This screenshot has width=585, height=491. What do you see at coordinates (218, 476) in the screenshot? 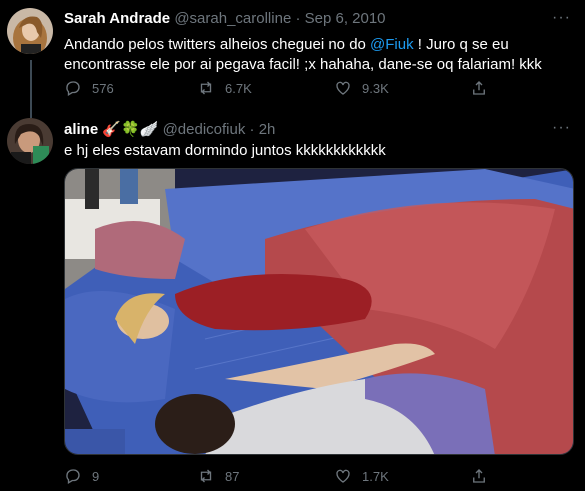
I see `retweet-button: 87` at bounding box center [218, 476].